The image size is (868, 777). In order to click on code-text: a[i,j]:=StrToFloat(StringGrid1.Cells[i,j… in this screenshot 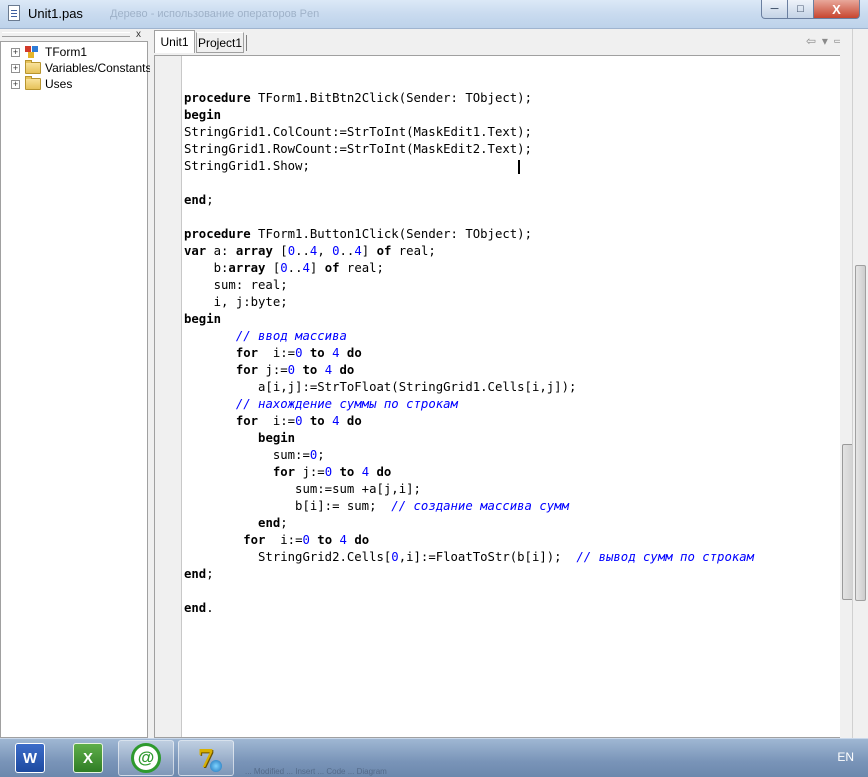, I will do `click(380, 387)`.